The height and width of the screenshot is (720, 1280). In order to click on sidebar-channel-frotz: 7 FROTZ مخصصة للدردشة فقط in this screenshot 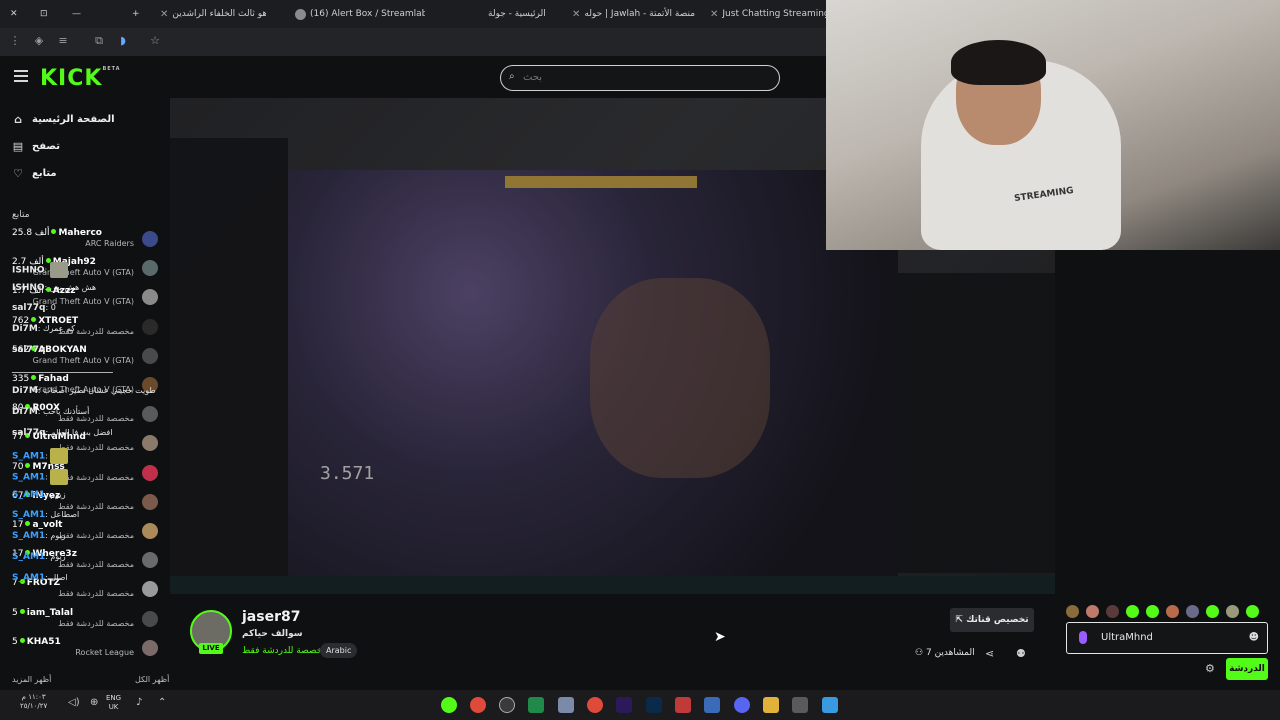, I will do `click(87, 592)`.